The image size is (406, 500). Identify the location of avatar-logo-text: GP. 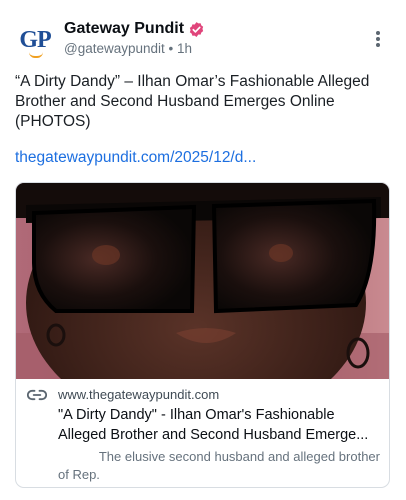
(35, 39).